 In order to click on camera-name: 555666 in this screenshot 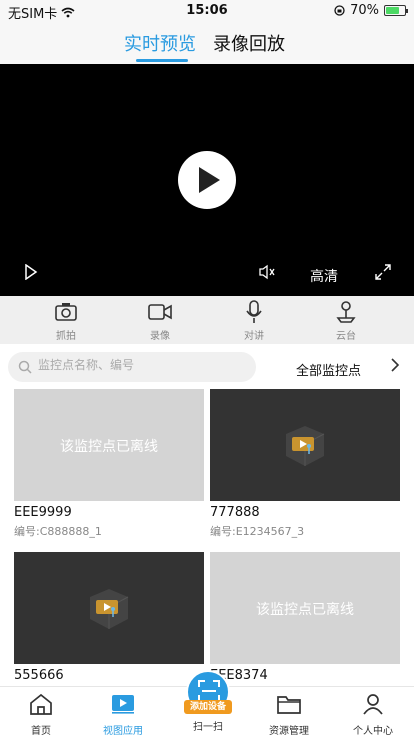, I will do `click(39, 675)`.